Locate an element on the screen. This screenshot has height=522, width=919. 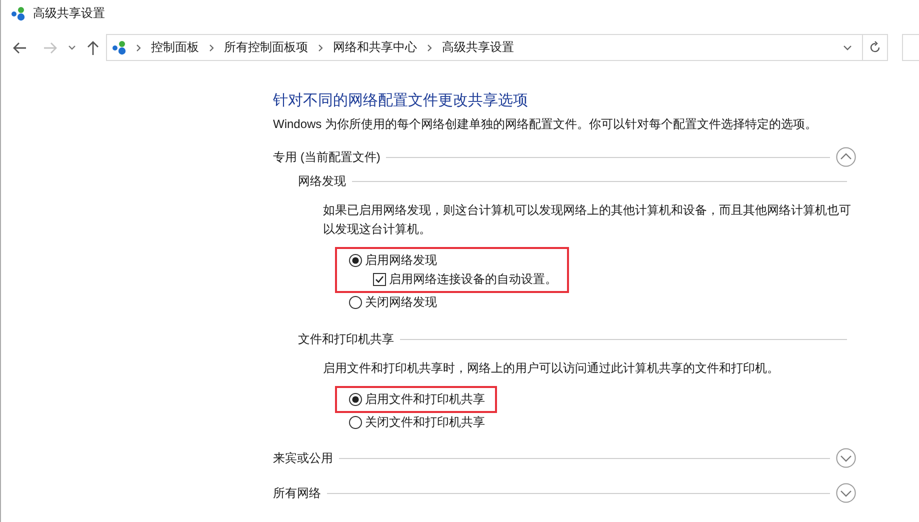
radio-label: 关闭文件和打印机共享 is located at coordinates (425, 422).